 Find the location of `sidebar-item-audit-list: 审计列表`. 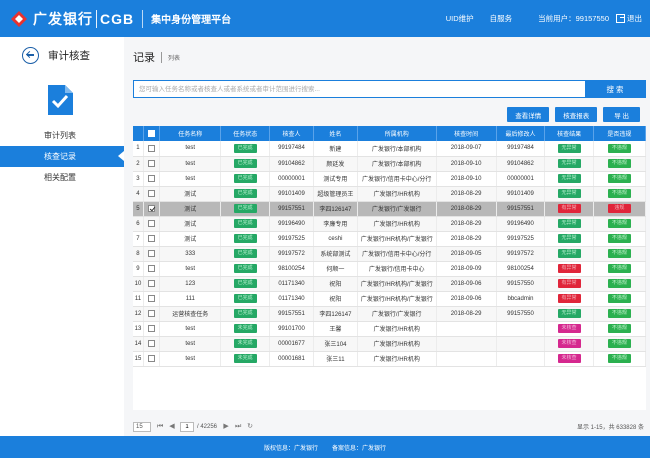

sidebar-item-audit-list: 审计列表 is located at coordinates (62, 135).